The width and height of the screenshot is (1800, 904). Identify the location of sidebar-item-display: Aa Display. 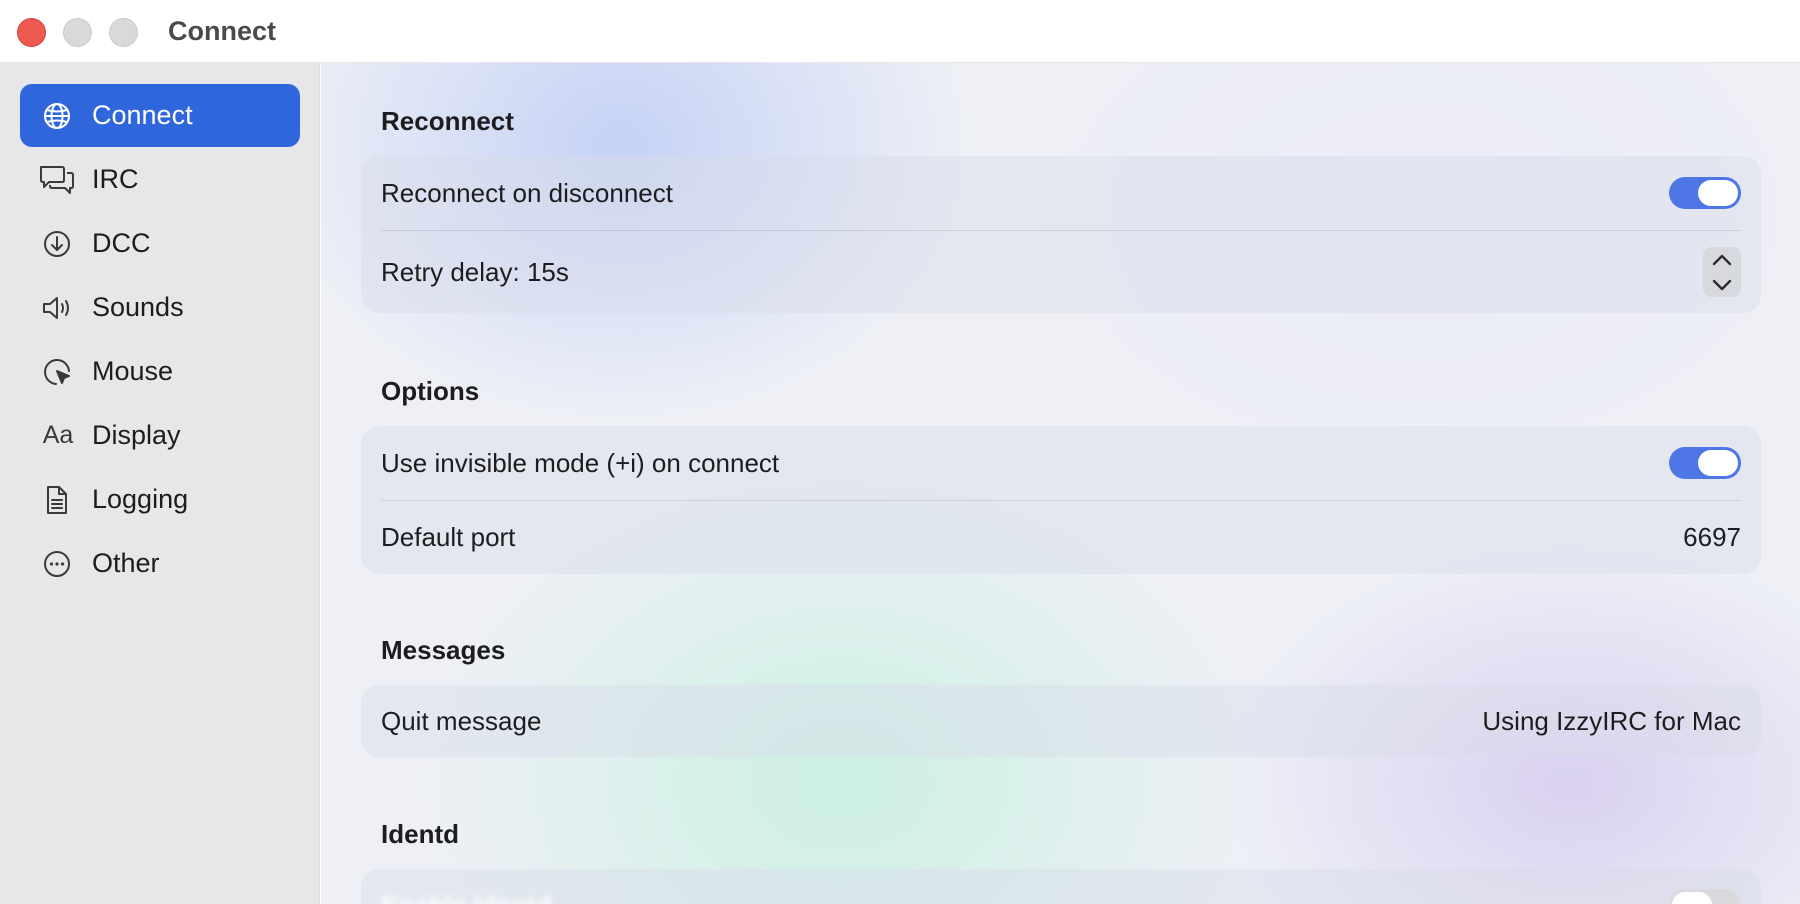
(160, 435).